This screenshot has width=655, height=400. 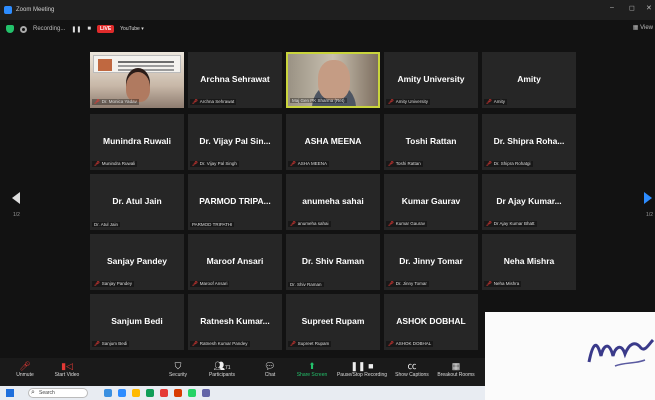 I want to click on view-label: View, so click(x=646, y=28).